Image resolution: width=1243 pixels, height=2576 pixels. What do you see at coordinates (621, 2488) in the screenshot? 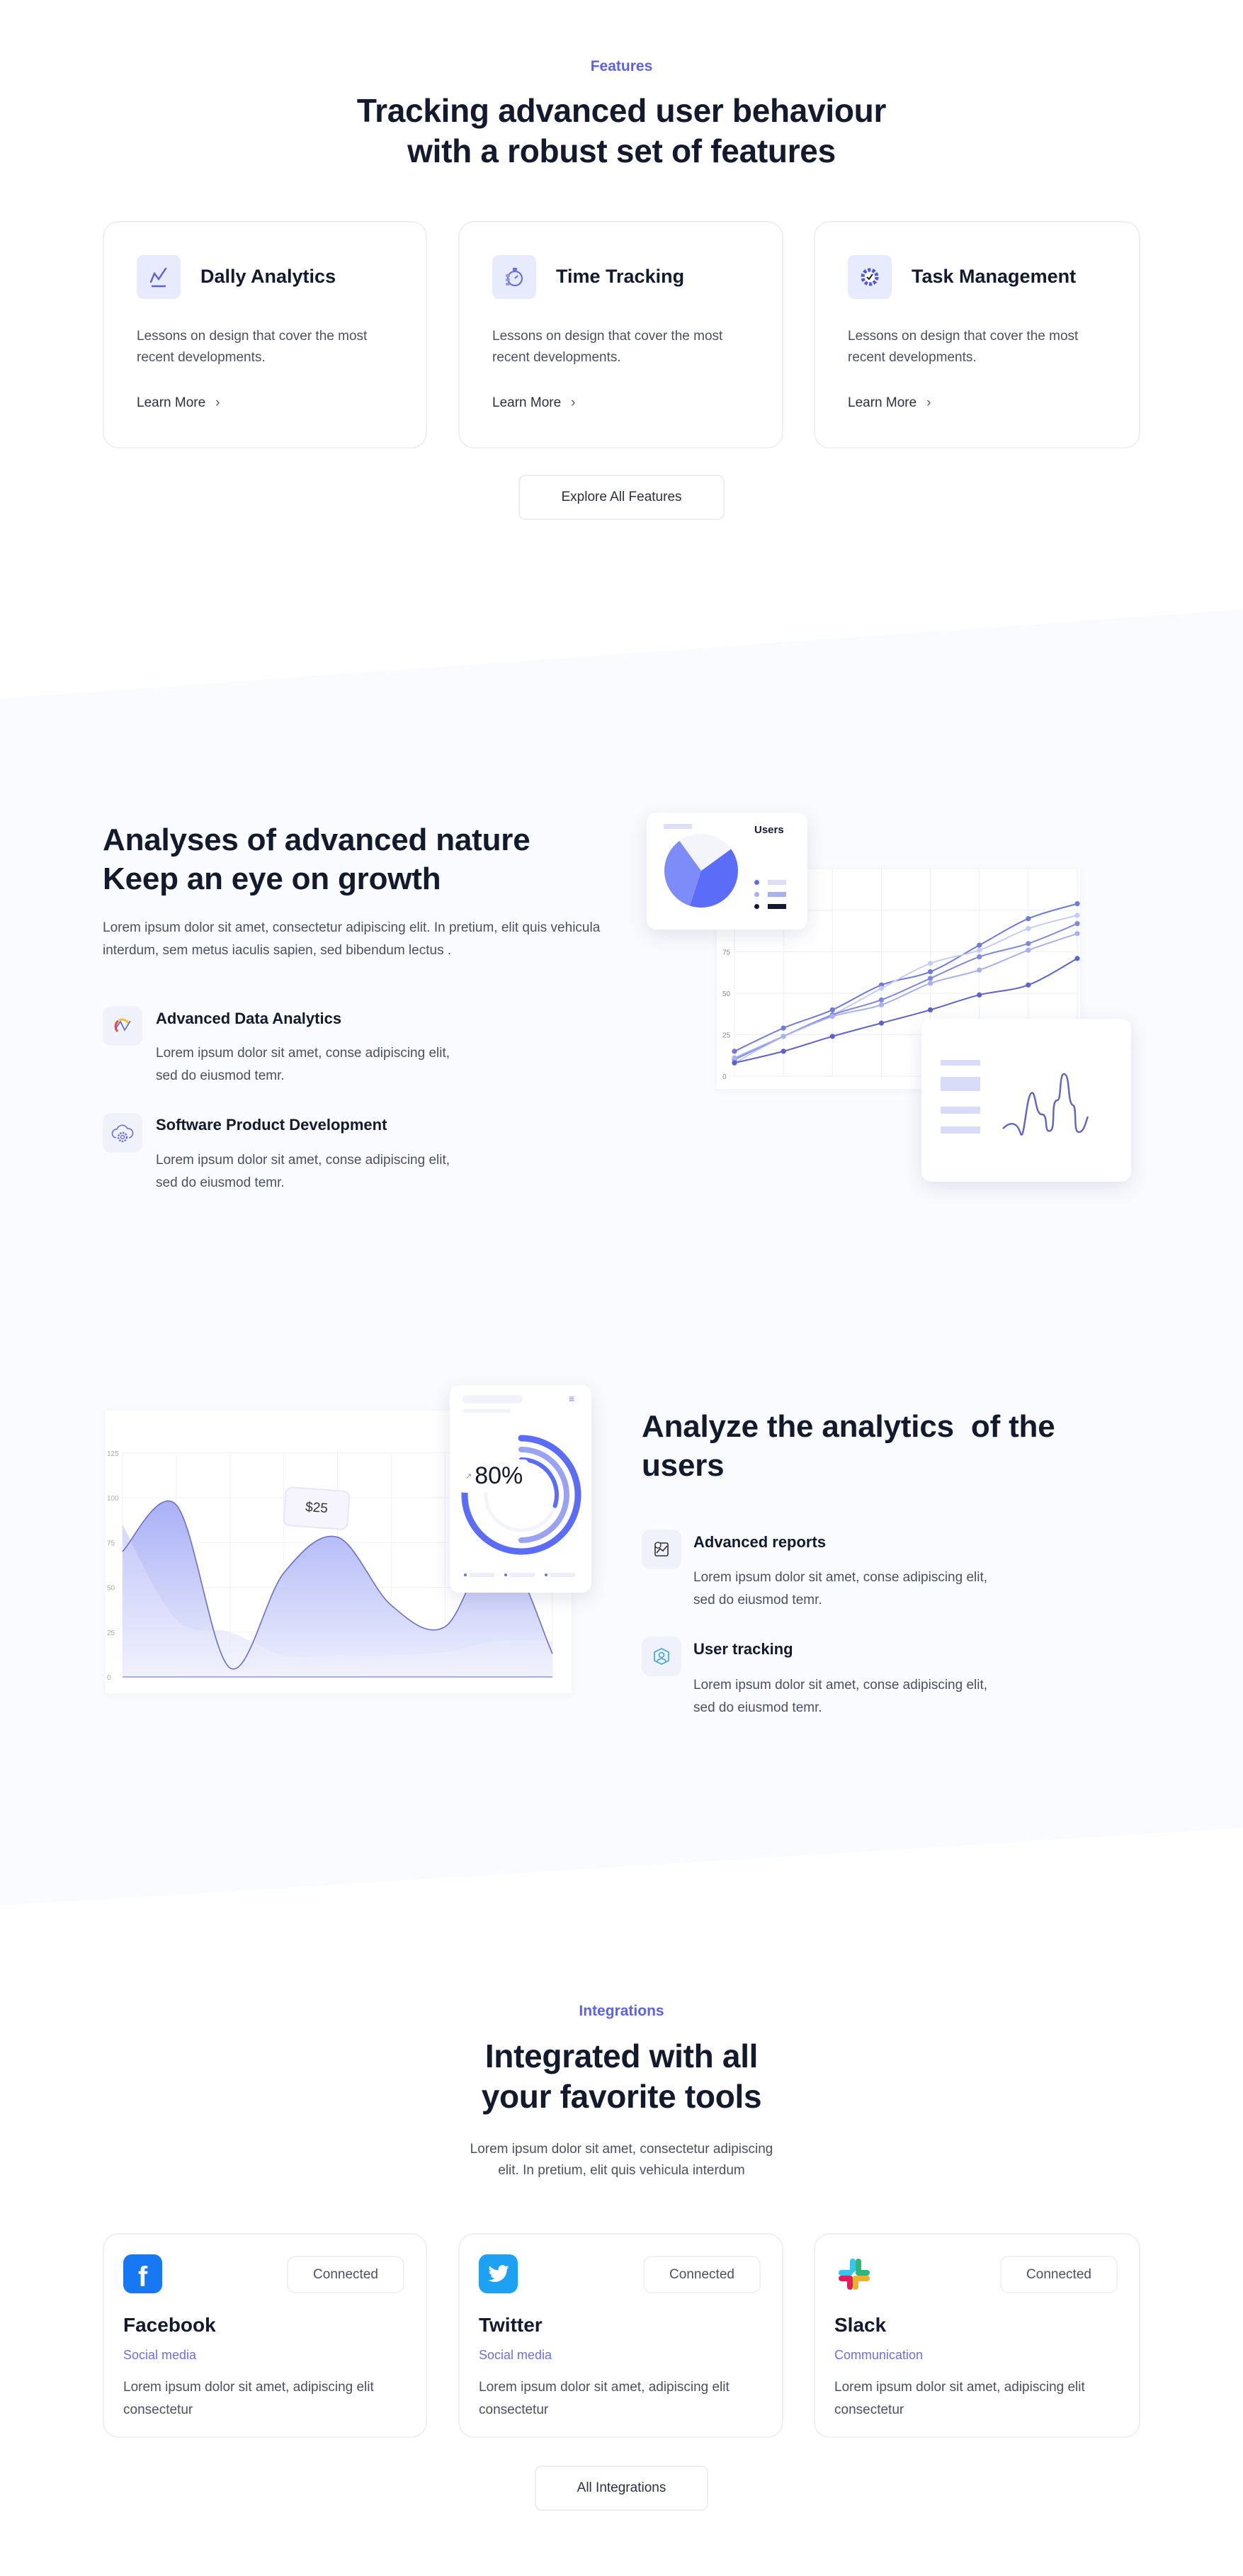
I see `all-integrations-button: All Integrations` at bounding box center [621, 2488].